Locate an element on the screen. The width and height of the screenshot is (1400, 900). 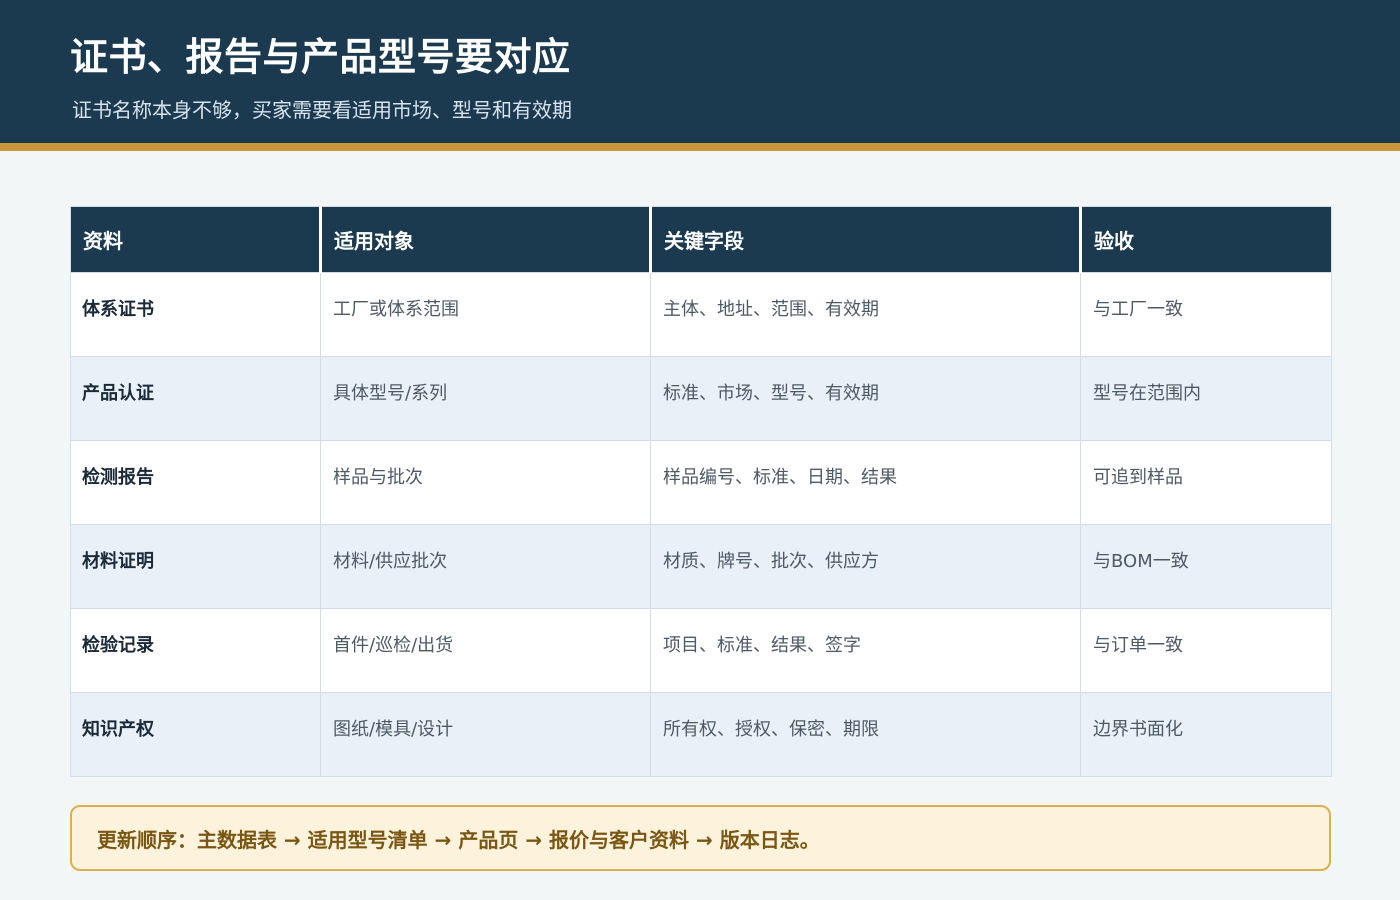
cell-key-fields: 标准、市场、型号、有效期 is located at coordinates (865, 398).